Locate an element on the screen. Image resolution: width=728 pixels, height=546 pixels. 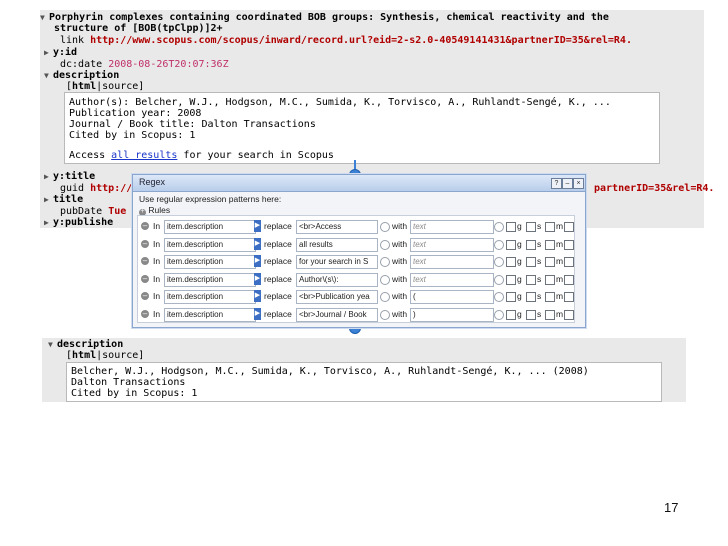
ytitle-row: ▶ y:title is located at coordinates (69, 176).